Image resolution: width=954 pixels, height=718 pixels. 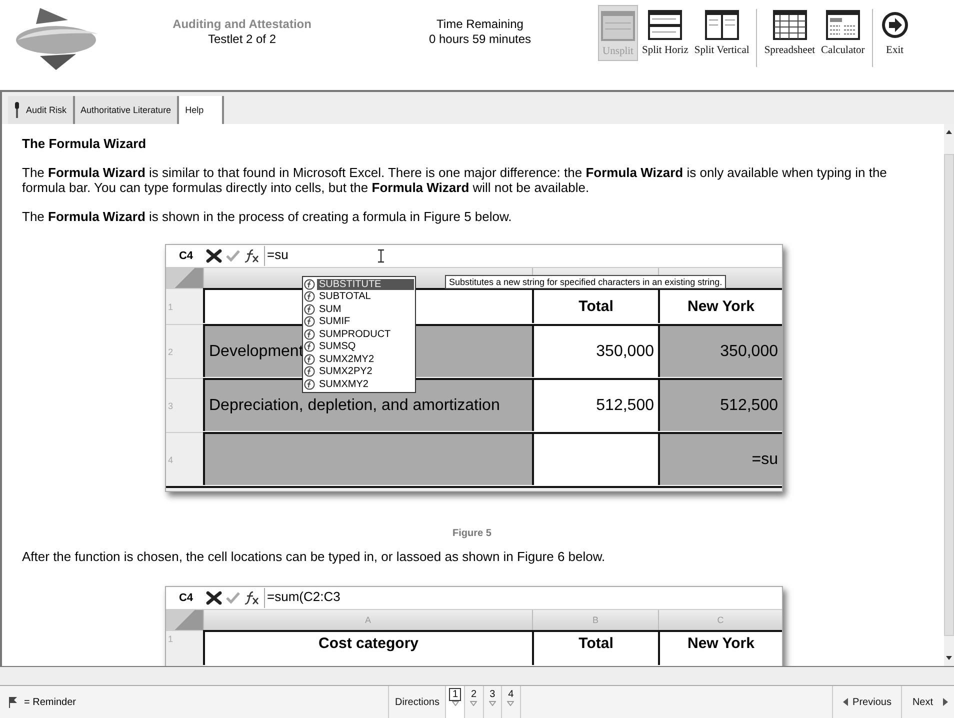 I want to click on column-header: B, so click(x=595, y=620).